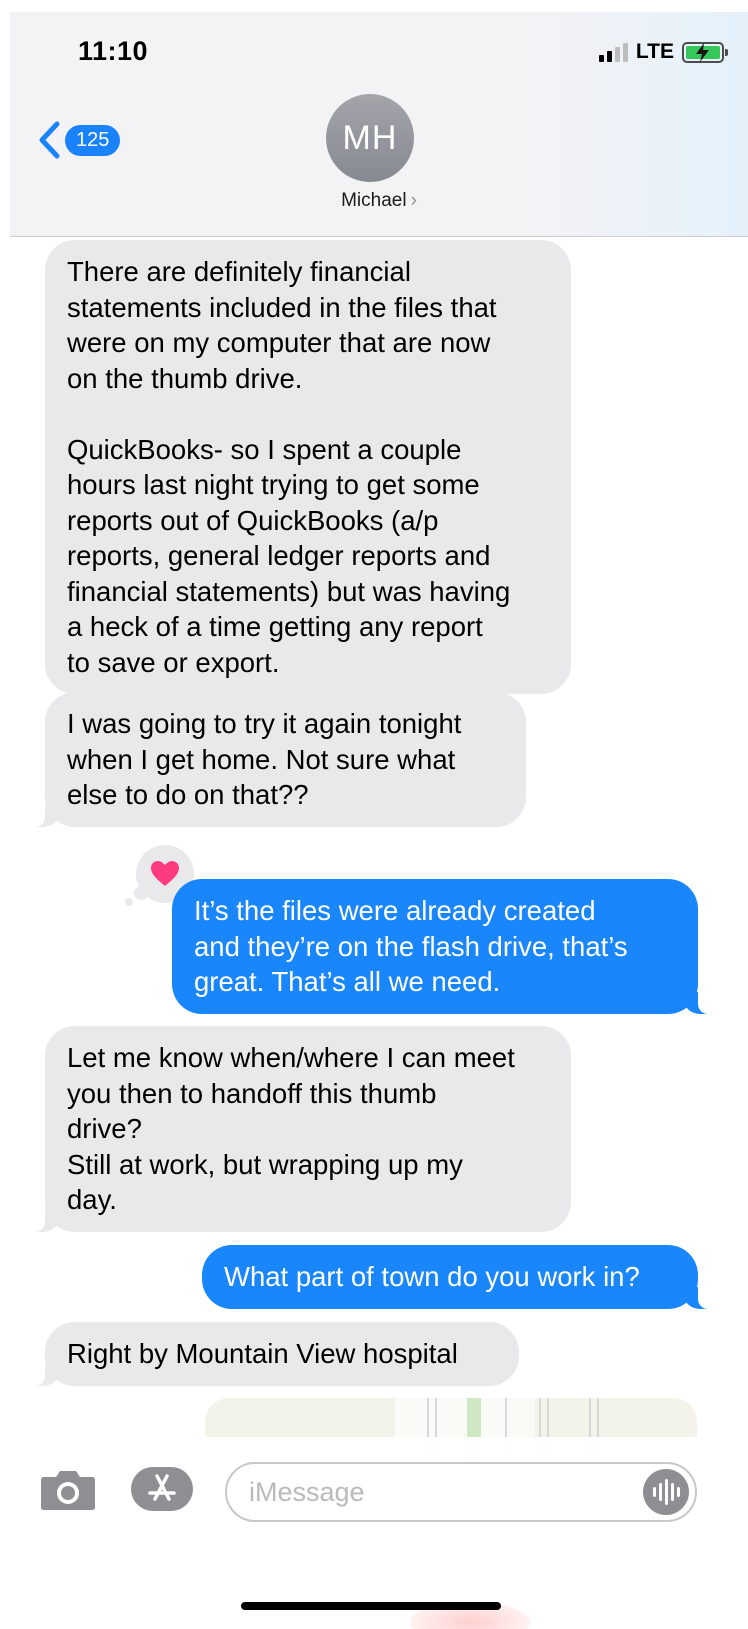 The image size is (748, 1629). Describe the element at coordinates (282, 307) in the screenshot. I see `message-line: statements included in the files that` at that location.